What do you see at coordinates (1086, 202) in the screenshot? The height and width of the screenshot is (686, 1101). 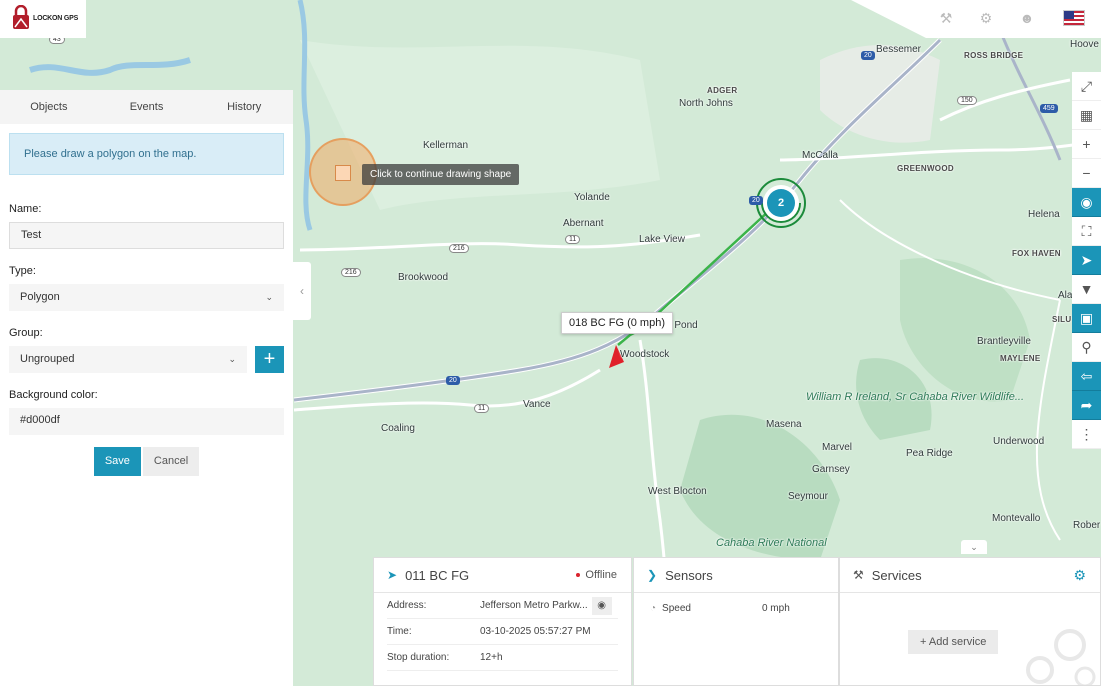 I see `target-icon: ◉` at bounding box center [1086, 202].